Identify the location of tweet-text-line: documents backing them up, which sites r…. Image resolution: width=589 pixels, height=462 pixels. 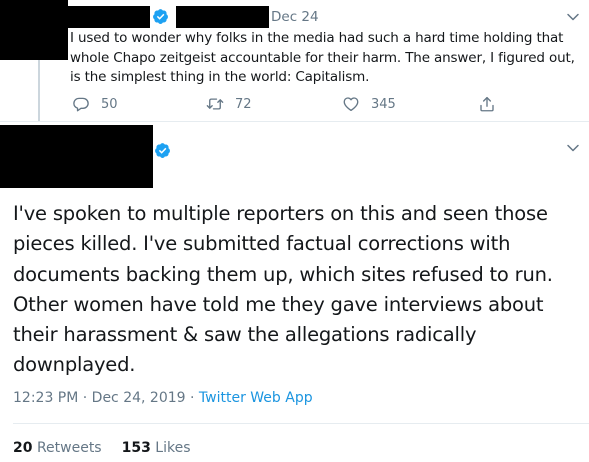
(283, 274).